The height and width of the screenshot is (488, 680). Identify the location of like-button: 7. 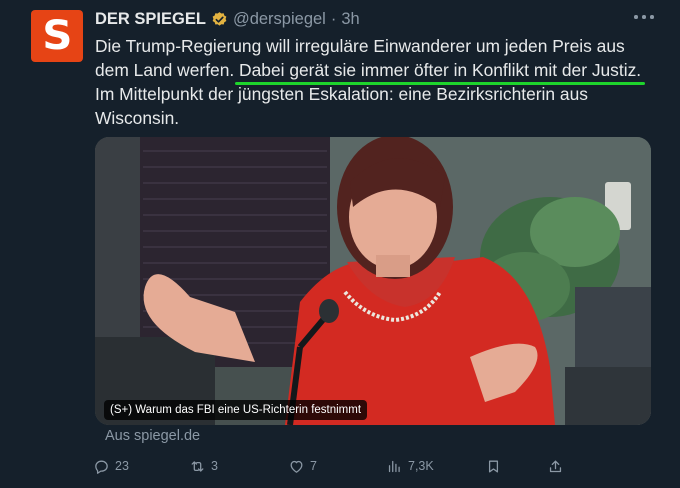
(302, 466).